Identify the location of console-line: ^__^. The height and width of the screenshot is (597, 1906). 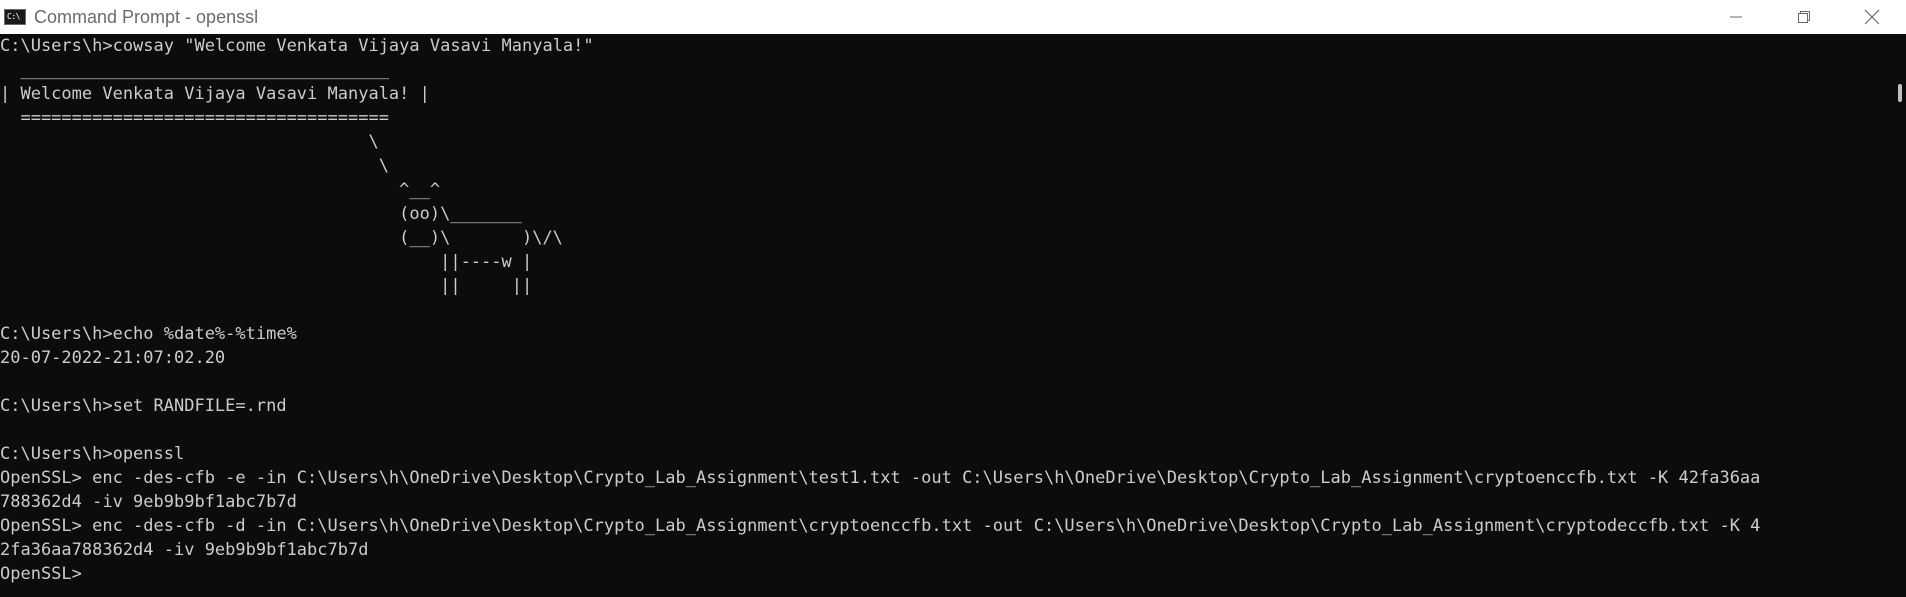
(220, 190).